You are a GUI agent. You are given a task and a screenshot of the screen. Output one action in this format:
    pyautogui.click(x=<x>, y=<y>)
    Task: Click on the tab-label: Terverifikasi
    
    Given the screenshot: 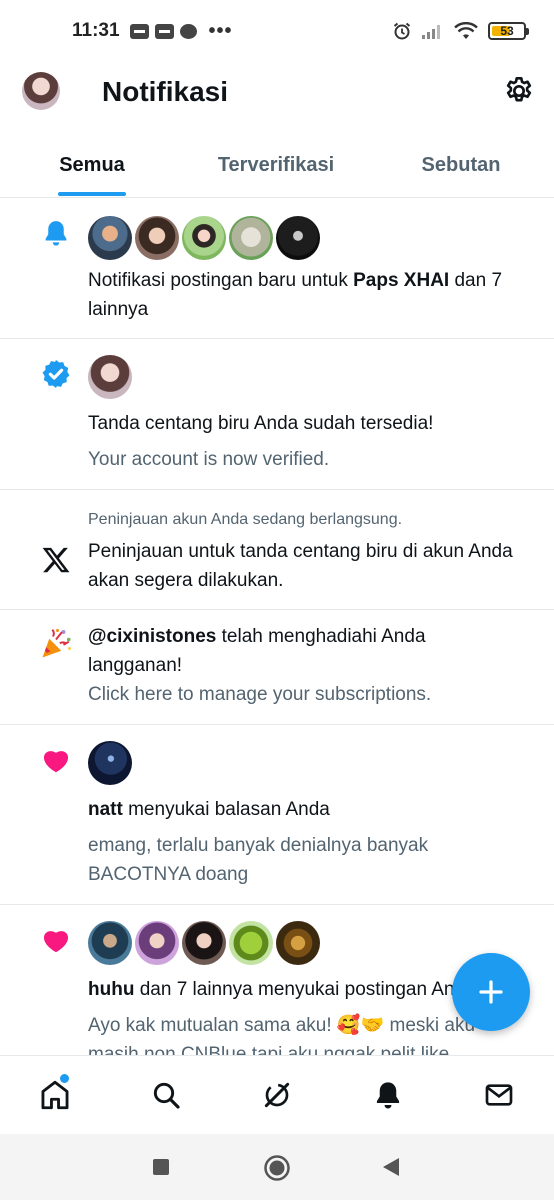 What is the action you would take?
    pyautogui.click(x=276, y=165)
    